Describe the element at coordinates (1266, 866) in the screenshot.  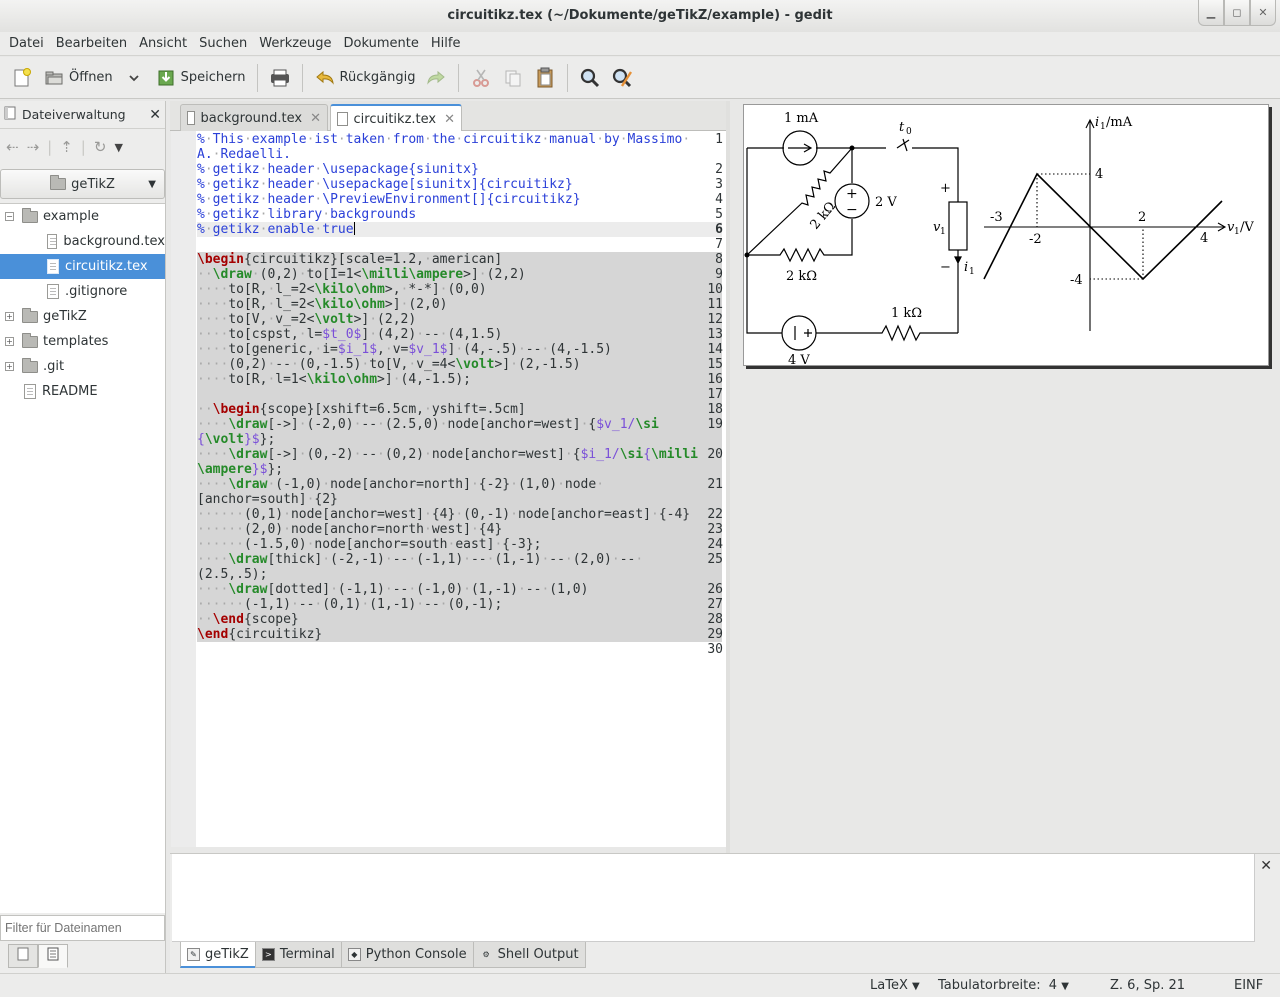
I see `close-panel-icon: ✕` at that location.